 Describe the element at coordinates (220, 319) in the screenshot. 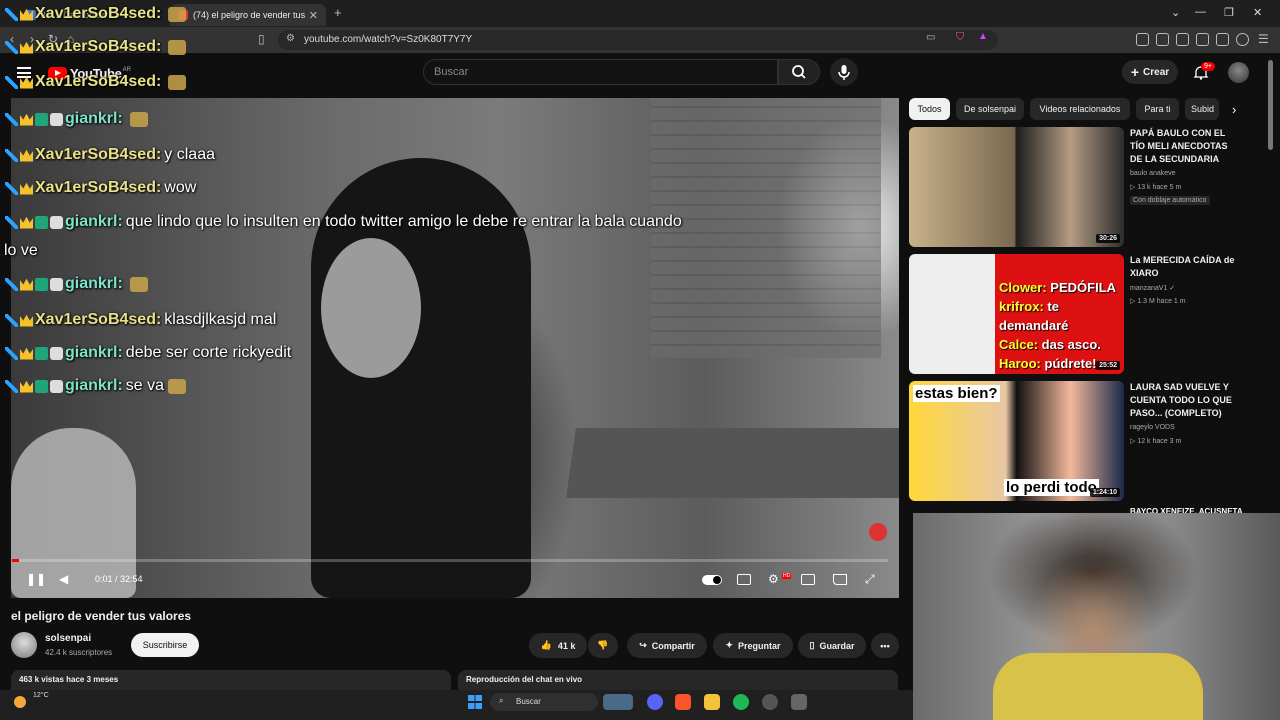

I see `chat-text: klasdjlkasjd mal` at that location.